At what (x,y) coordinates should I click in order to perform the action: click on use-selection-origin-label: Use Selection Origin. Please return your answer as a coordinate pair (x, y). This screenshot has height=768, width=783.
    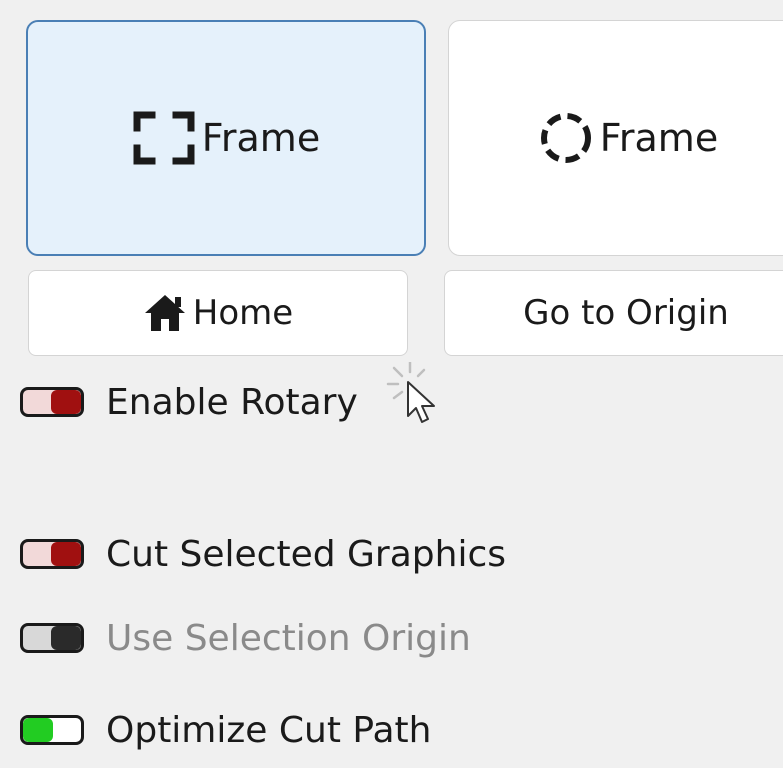
    Looking at the image, I should click on (288, 638).